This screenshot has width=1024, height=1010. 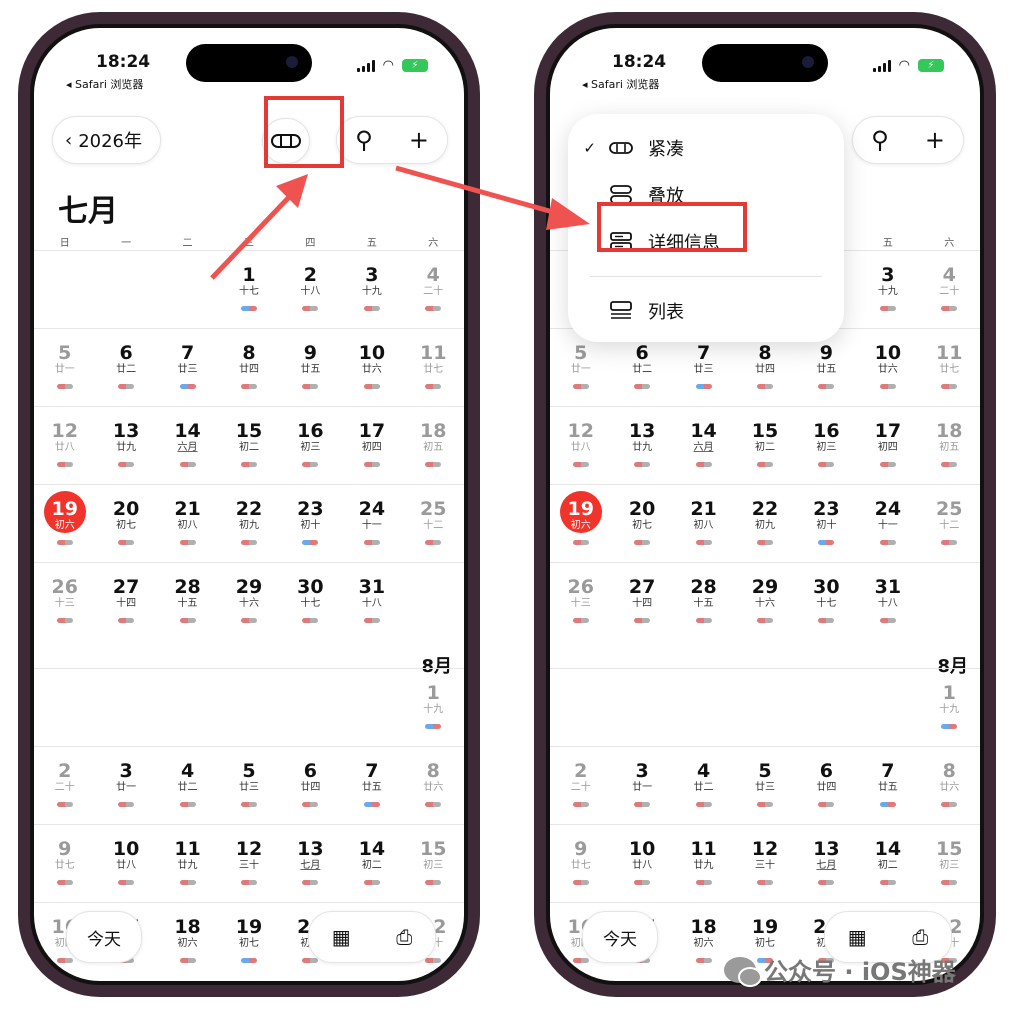 What do you see at coordinates (187, 367) in the screenshot?
I see `day-cell: 7 廿三` at bounding box center [187, 367].